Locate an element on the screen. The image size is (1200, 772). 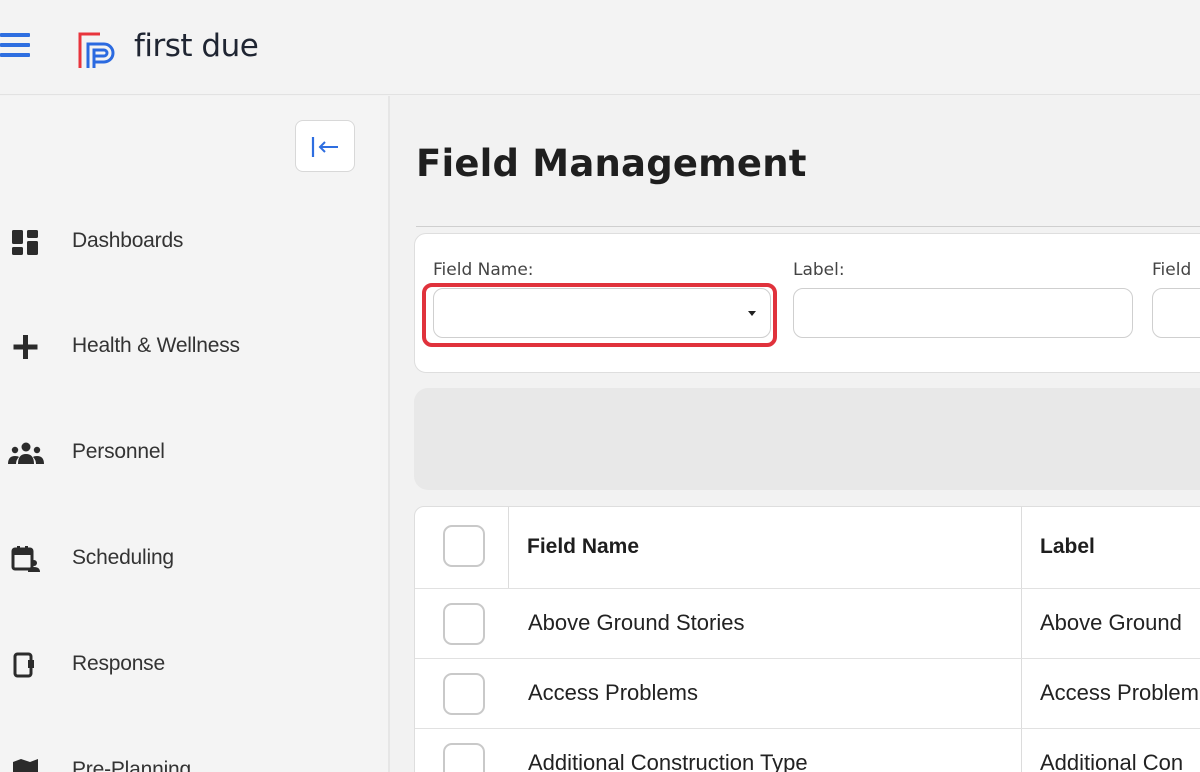
sidebar-item-health-wellness: Health & Wellness is located at coordinates (194, 347).